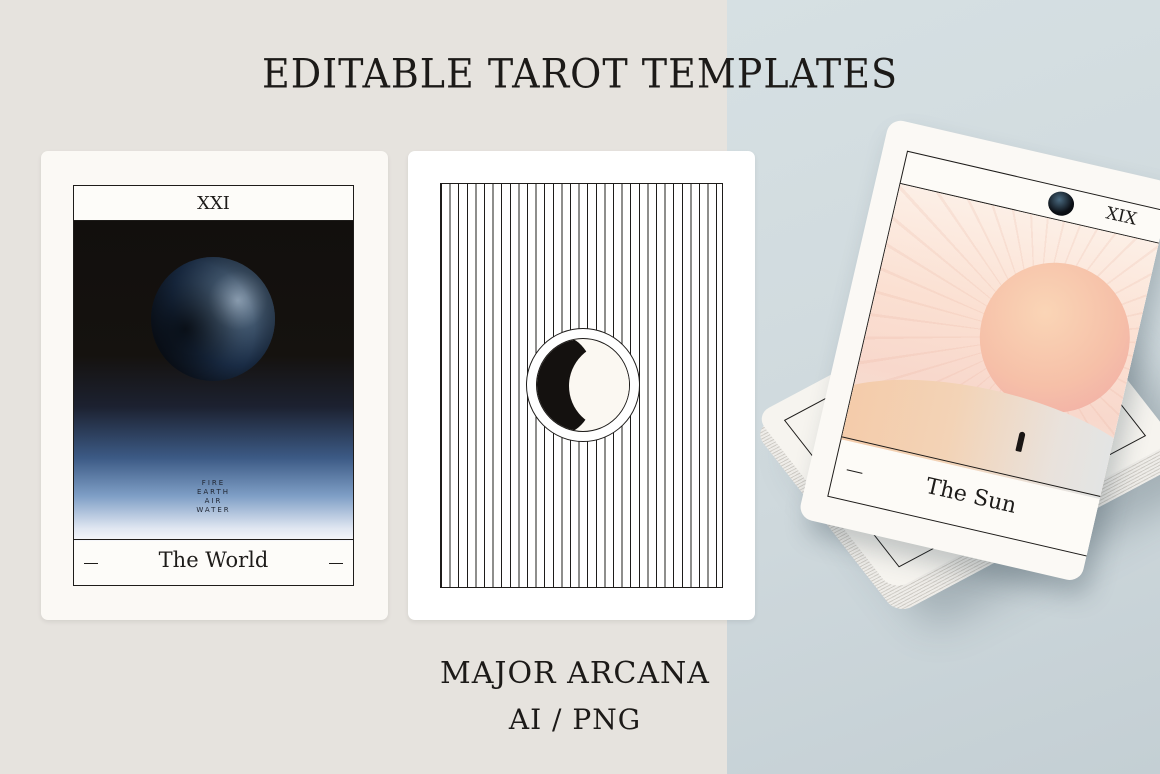 The image size is (1160, 774). I want to click on card-artwork: FIRE EARTH AIR WATER, so click(213, 381).